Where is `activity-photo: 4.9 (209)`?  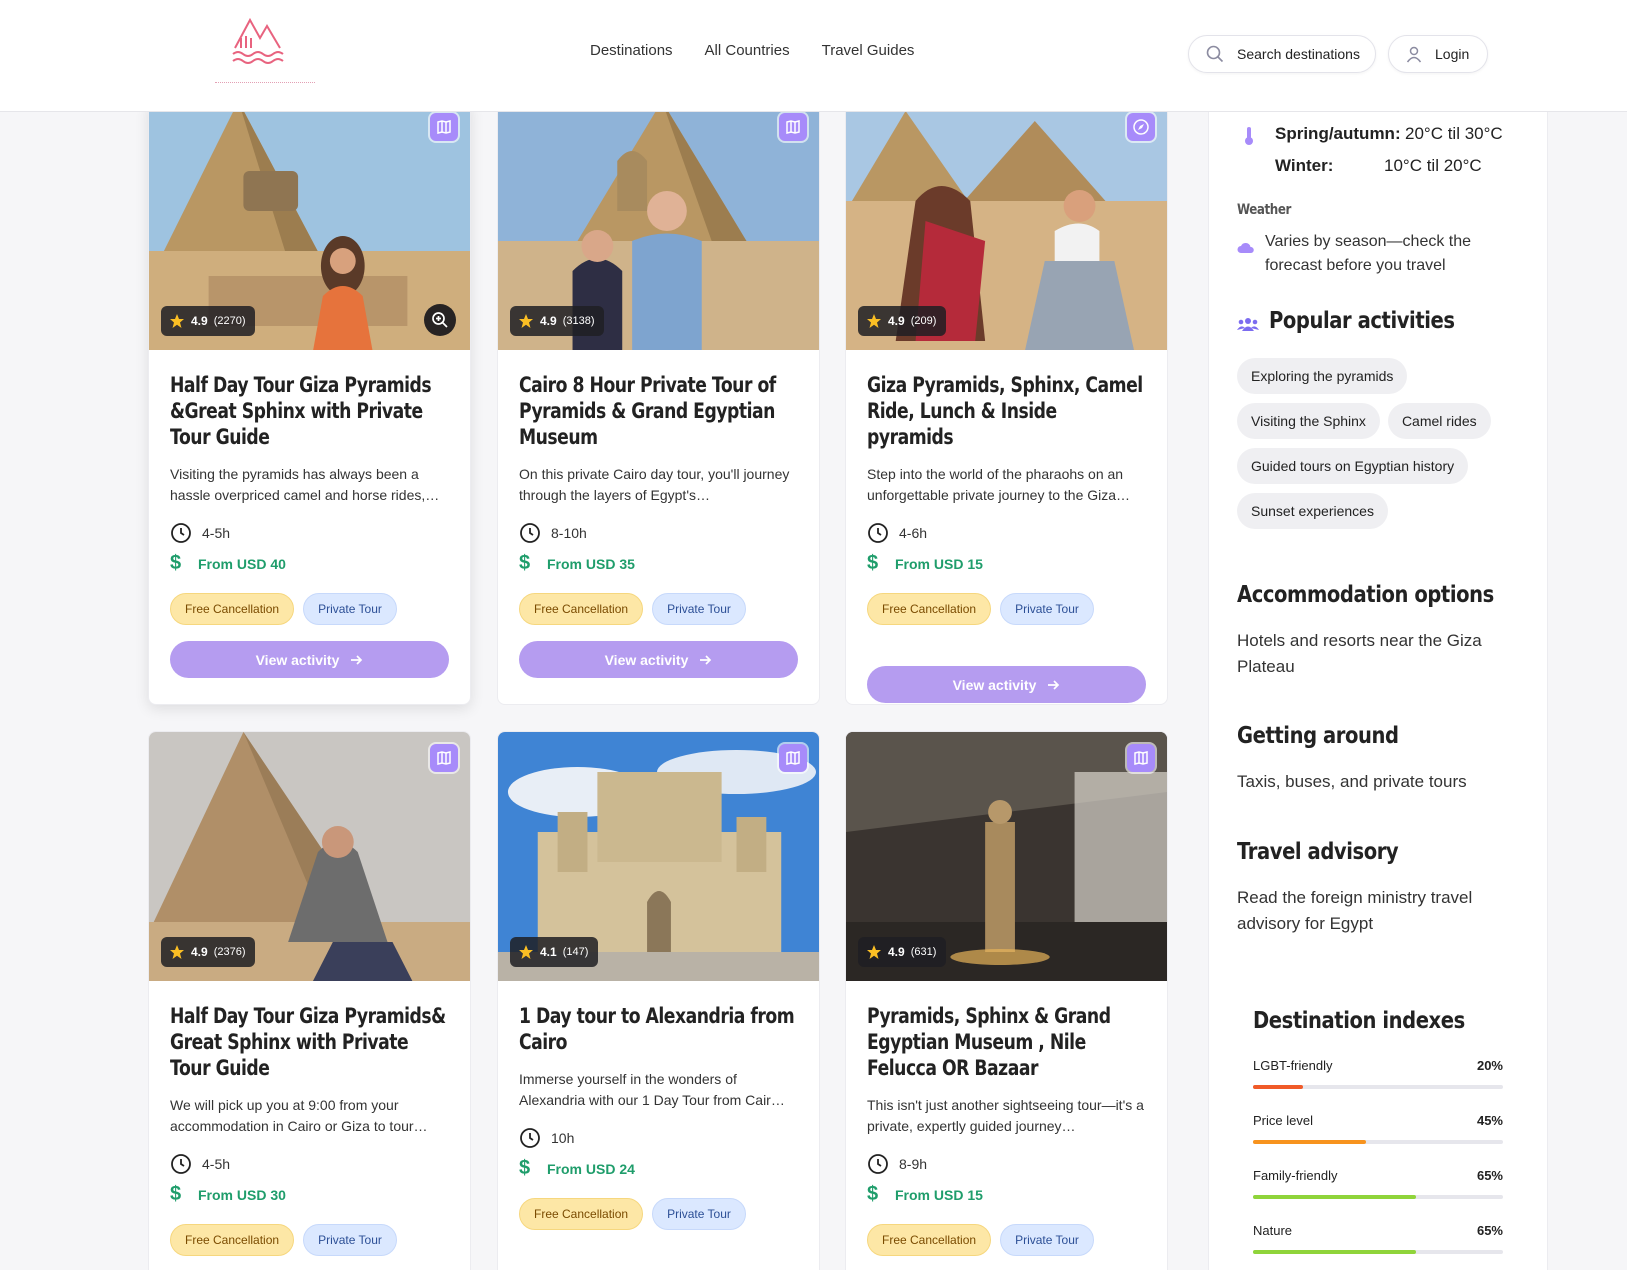 activity-photo: 4.9 (209) is located at coordinates (1006, 225).